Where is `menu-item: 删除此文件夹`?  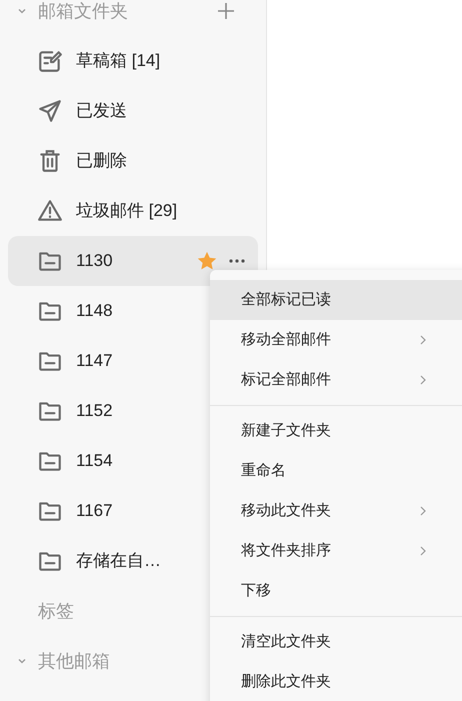 menu-item: 删除此文件夹 is located at coordinates (336, 681).